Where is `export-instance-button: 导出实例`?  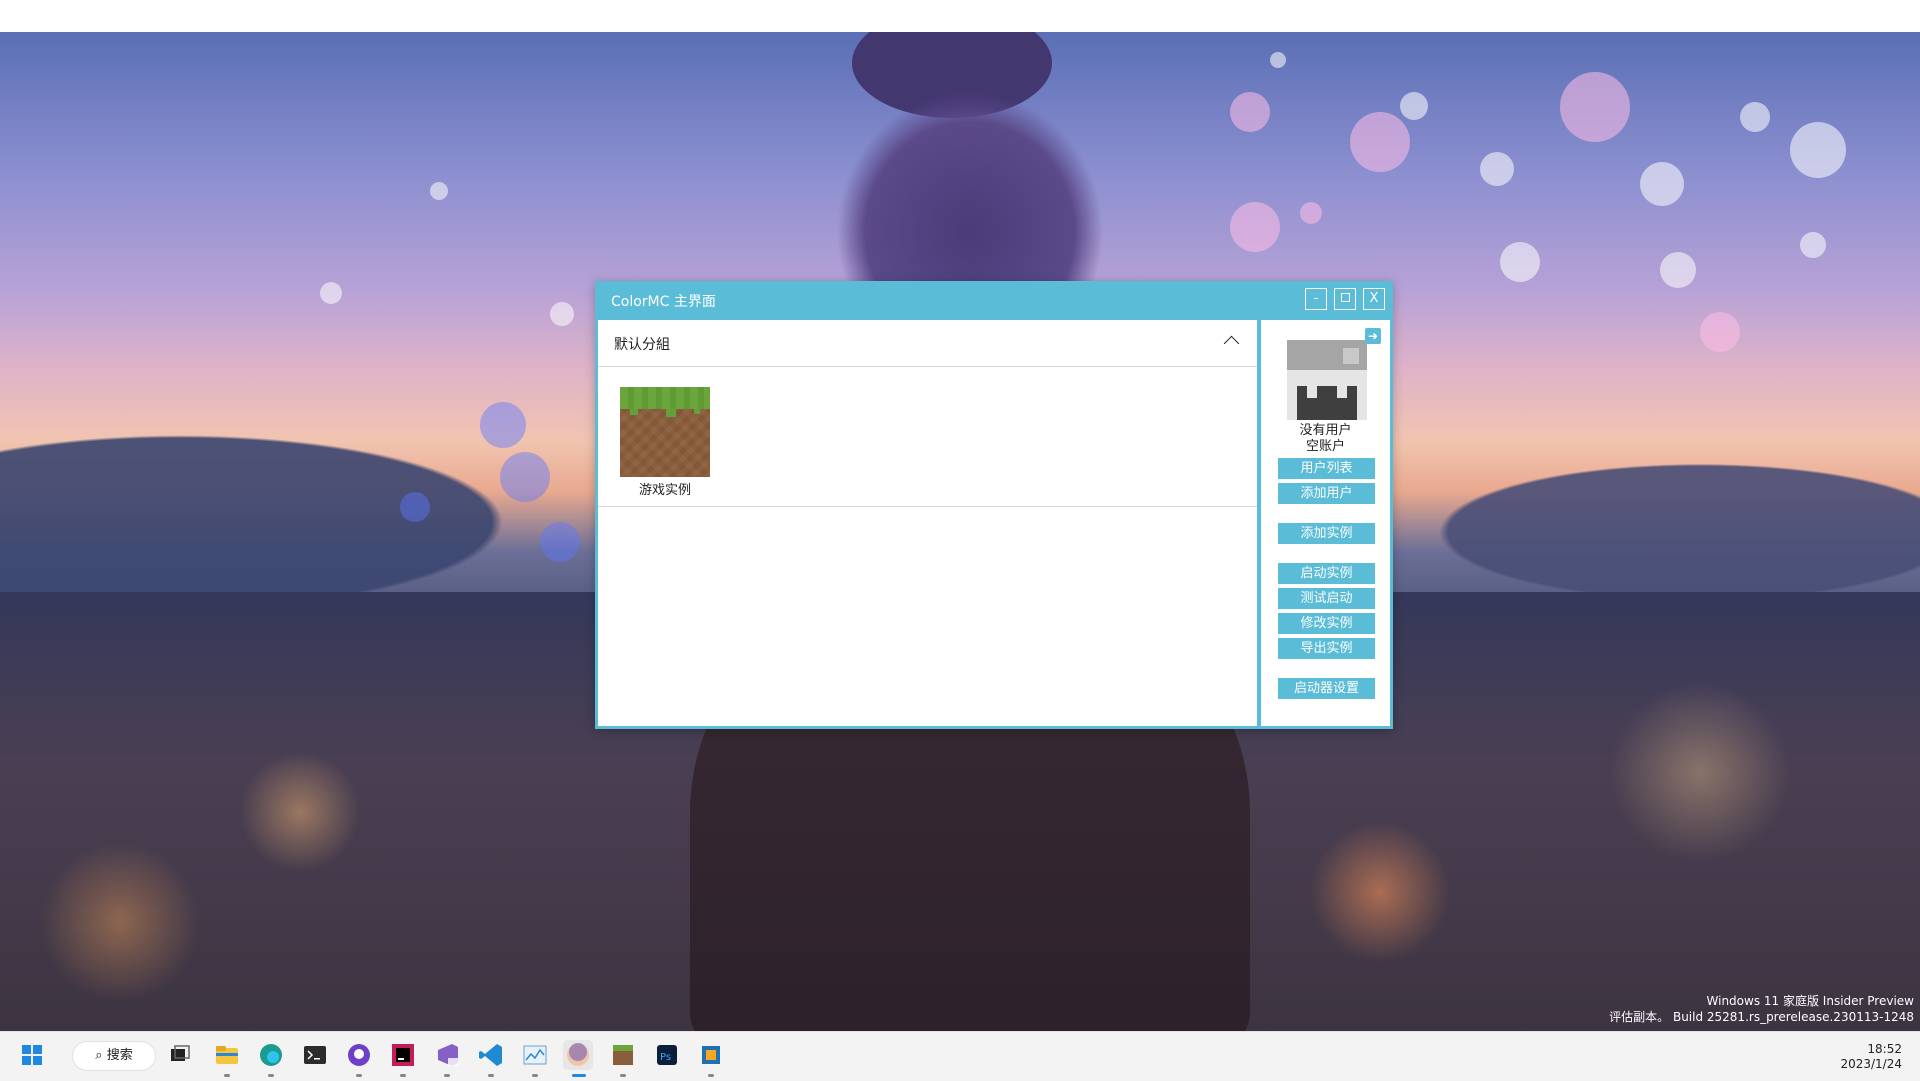
export-instance-button: 导出实例 is located at coordinates (1326, 648).